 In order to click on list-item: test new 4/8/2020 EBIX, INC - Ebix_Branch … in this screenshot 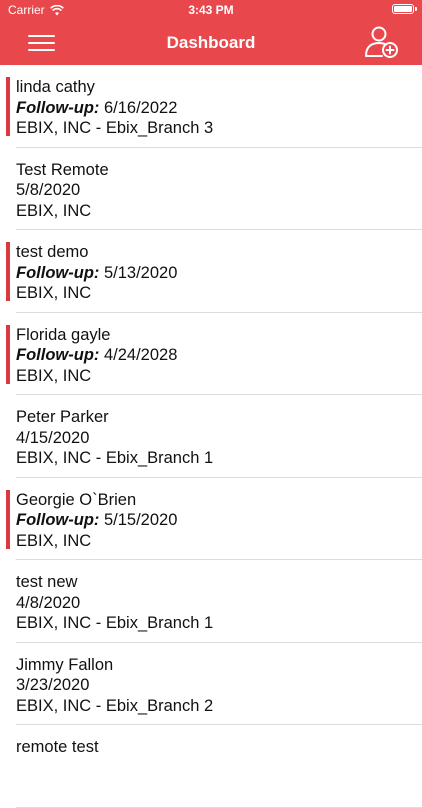, I will do `click(211, 601)`.